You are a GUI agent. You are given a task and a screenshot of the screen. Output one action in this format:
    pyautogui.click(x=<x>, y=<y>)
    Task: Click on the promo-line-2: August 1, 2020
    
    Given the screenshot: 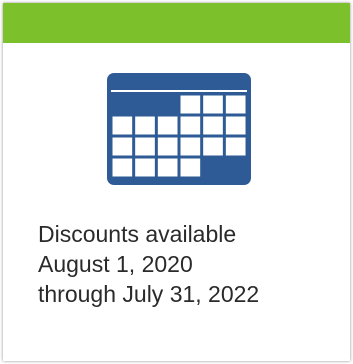 What is the action you would take?
    pyautogui.click(x=115, y=264)
    